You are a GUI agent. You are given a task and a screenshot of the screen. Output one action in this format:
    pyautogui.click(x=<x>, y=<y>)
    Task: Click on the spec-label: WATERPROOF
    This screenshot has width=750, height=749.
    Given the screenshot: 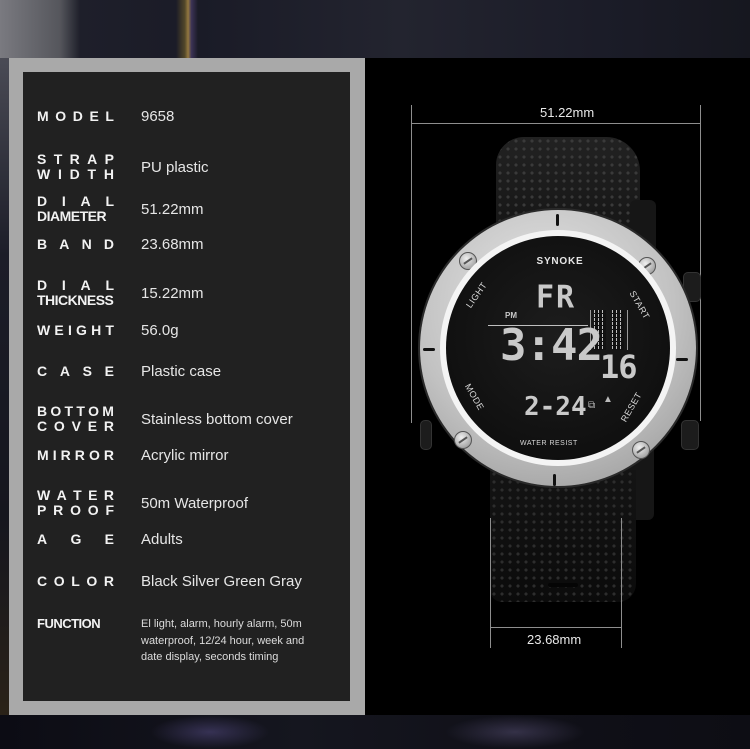 What is the action you would take?
    pyautogui.click(x=75, y=503)
    